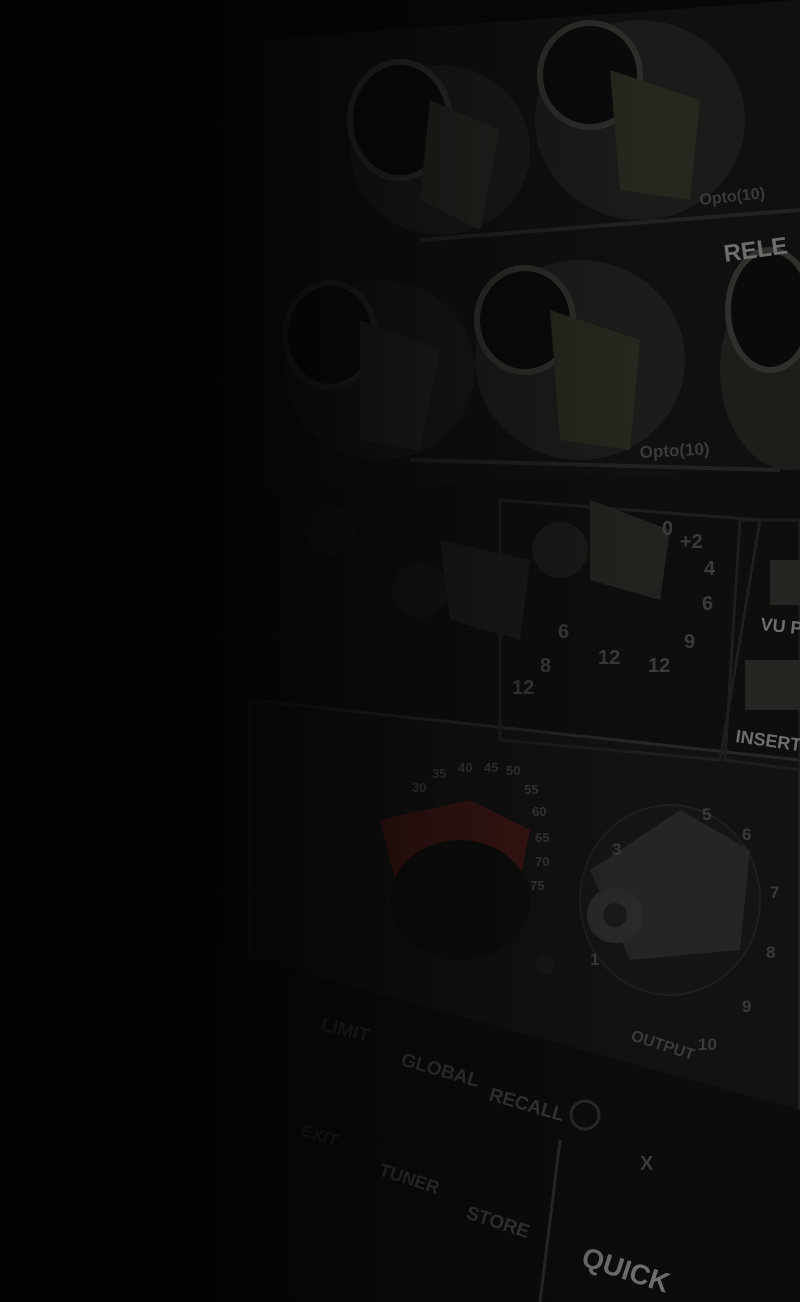  What do you see at coordinates (706, 814) in the screenshot?
I see `svg-text: 5` at bounding box center [706, 814].